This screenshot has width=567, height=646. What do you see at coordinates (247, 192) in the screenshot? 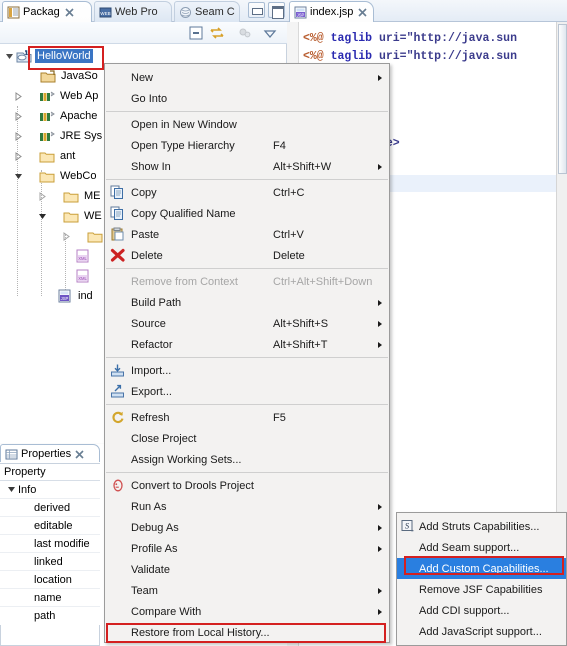
I see `menu-item-copy: Copy Ctrl+C` at bounding box center [247, 192].